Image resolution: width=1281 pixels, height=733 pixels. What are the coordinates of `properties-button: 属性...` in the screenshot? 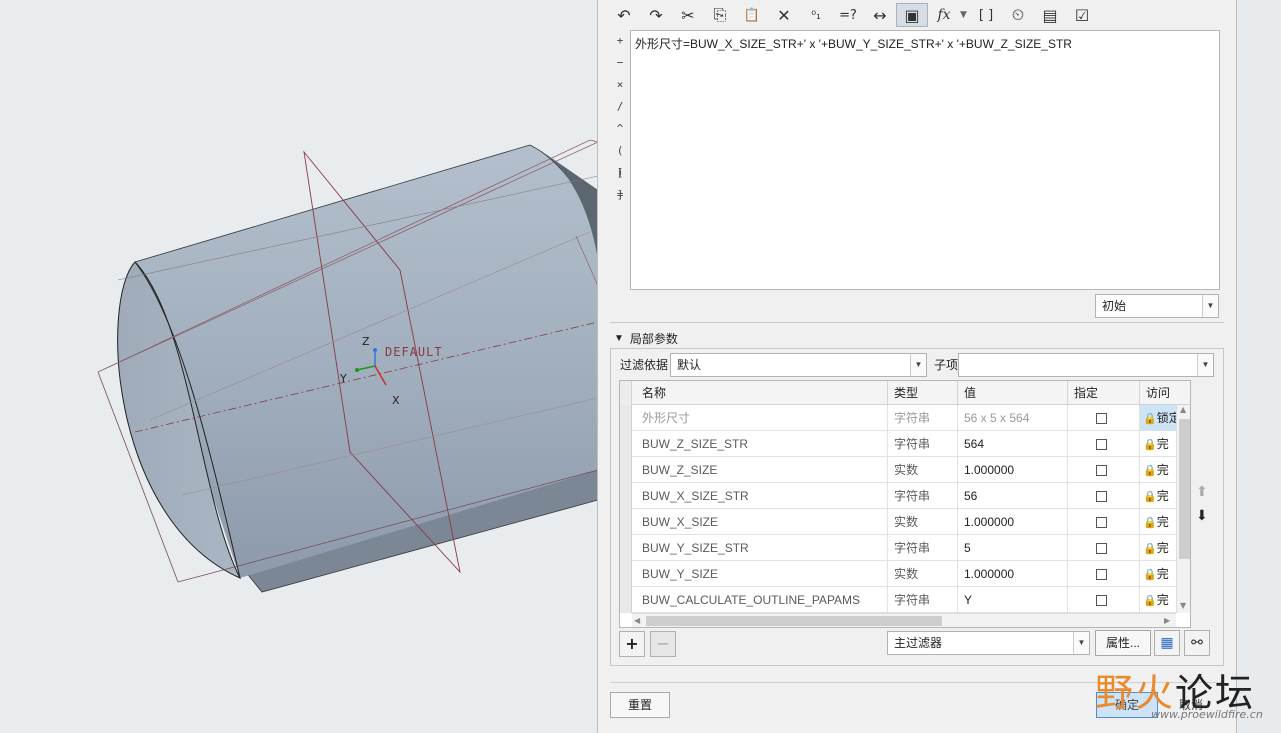 It's located at (1123, 643).